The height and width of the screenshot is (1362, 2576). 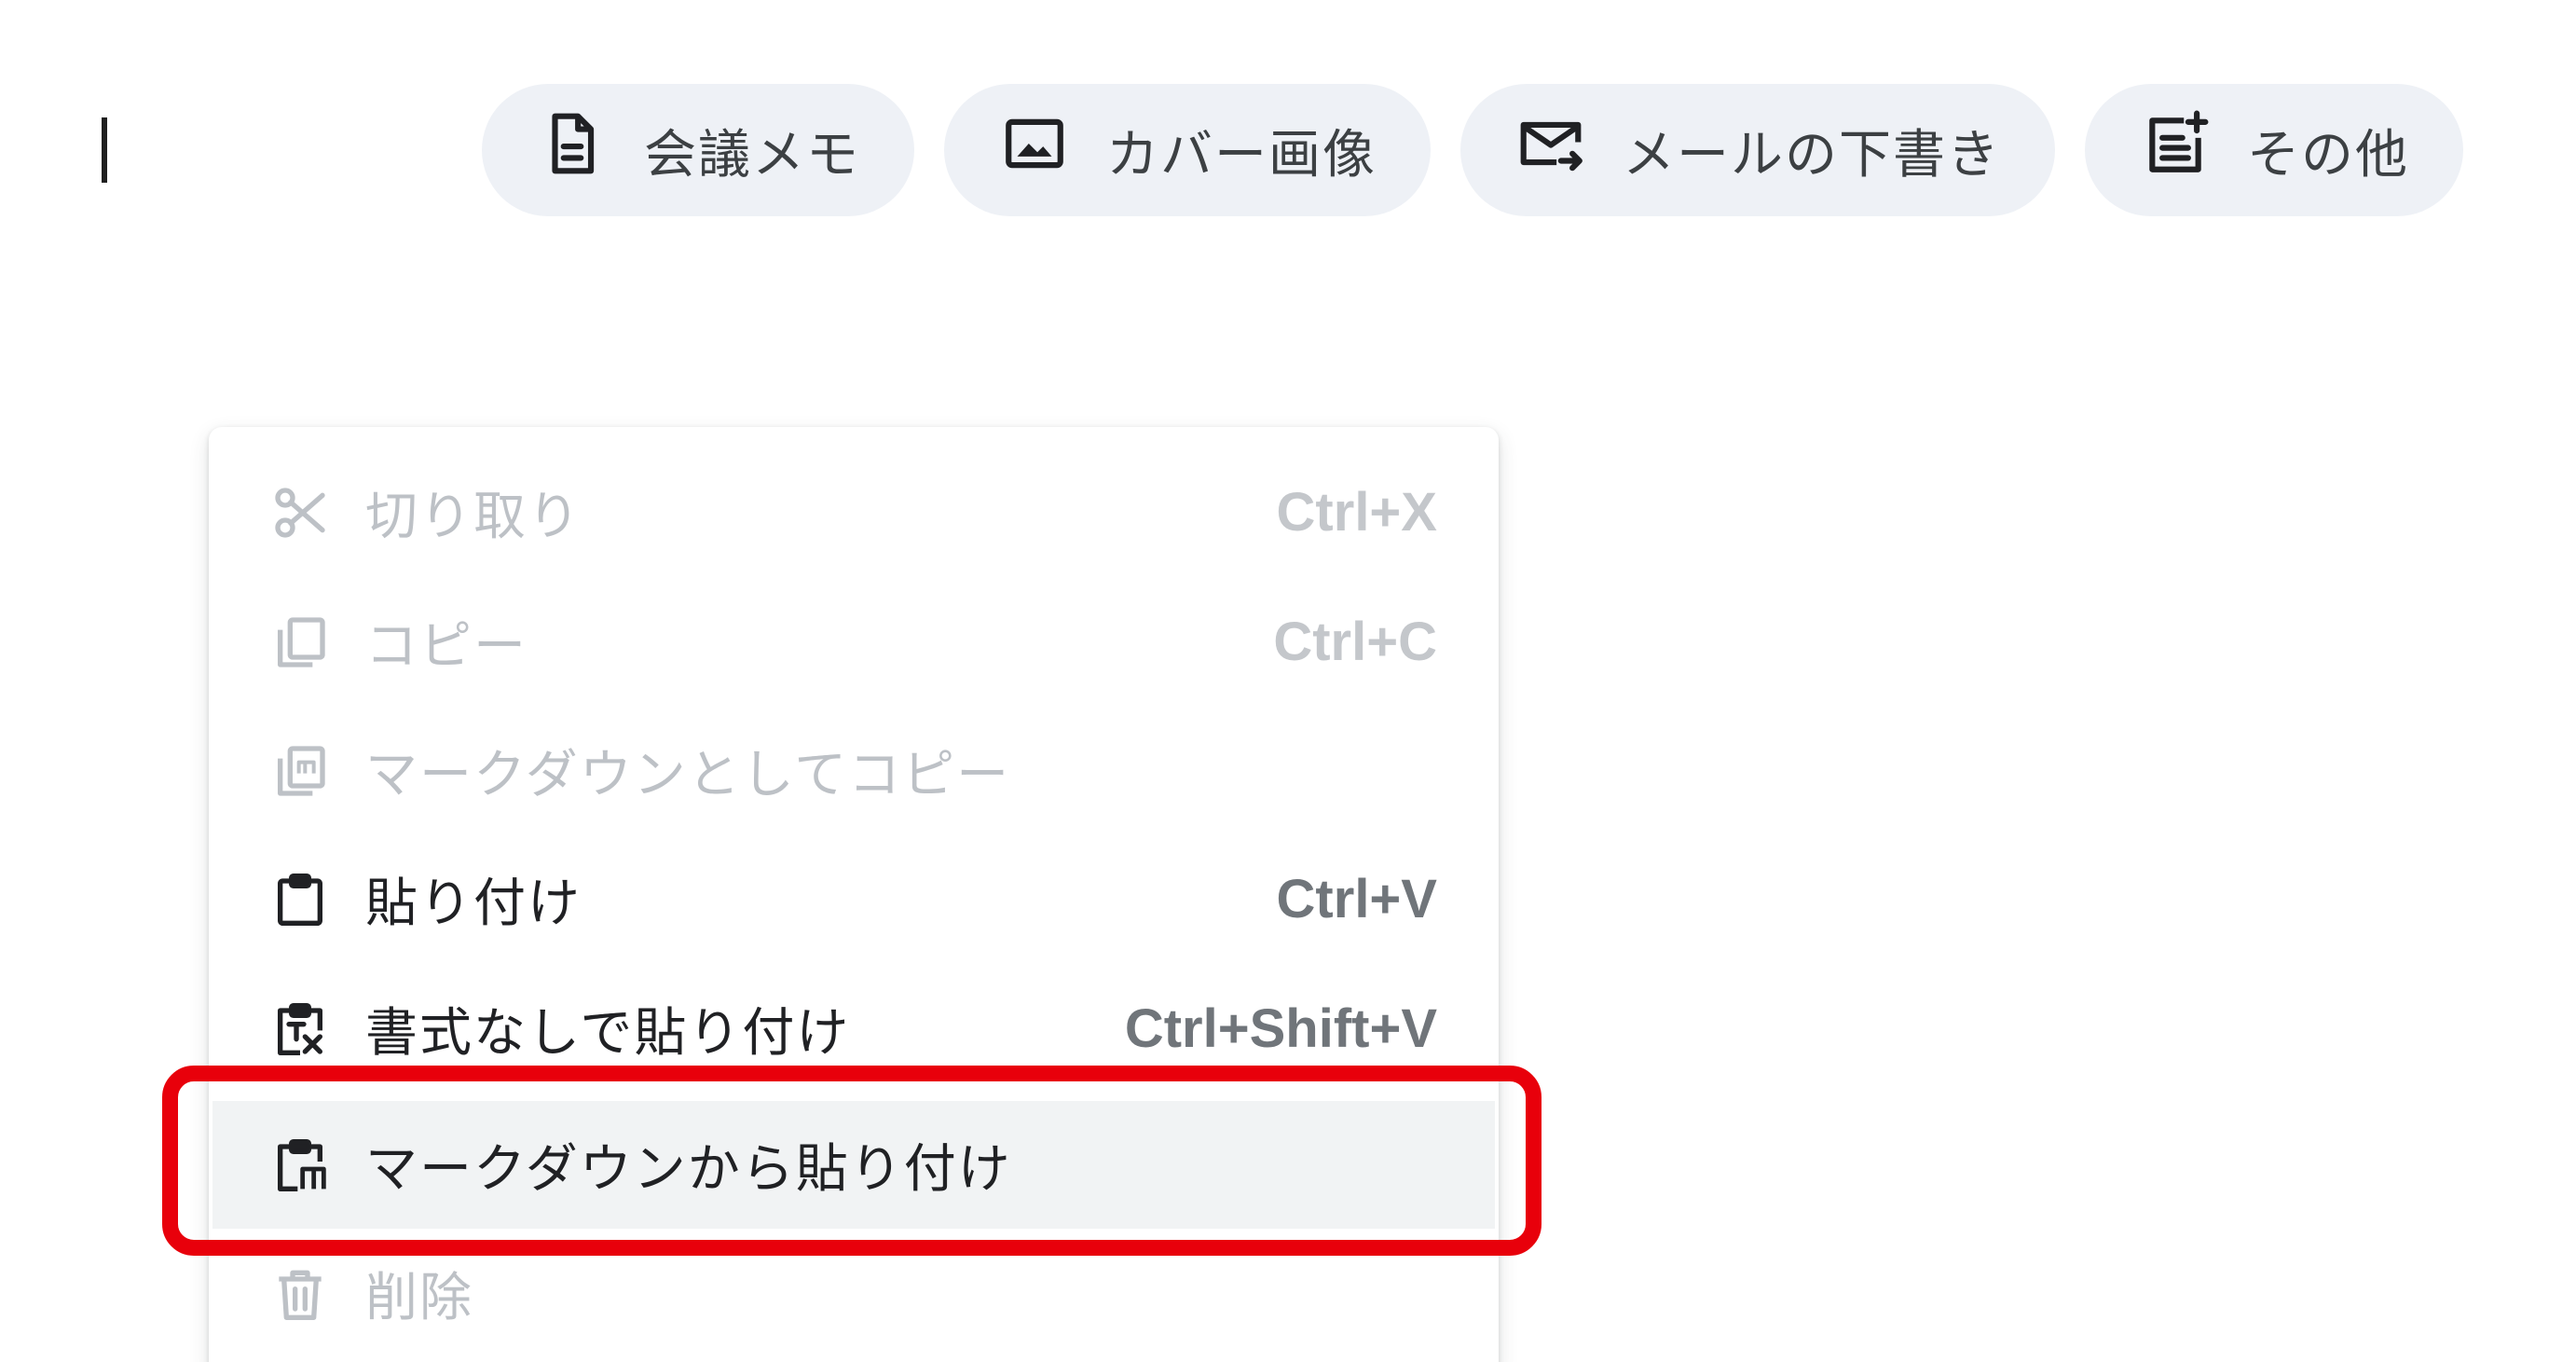 What do you see at coordinates (300, 771) in the screenshot?
I see `copy-markdown-icon` at bounding box center [300, 771].